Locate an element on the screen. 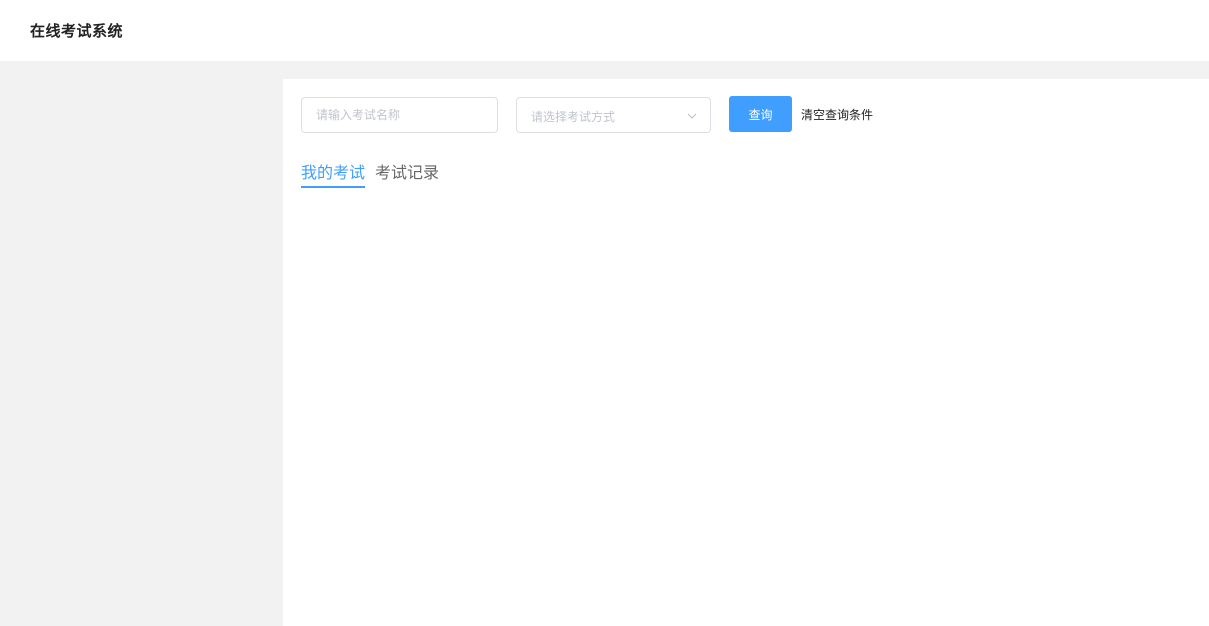 Image resolution: width=1209 pixels, height=626 pixels. exam-mode-select: 请选择考试方式 is located at coordinates (613, 115).